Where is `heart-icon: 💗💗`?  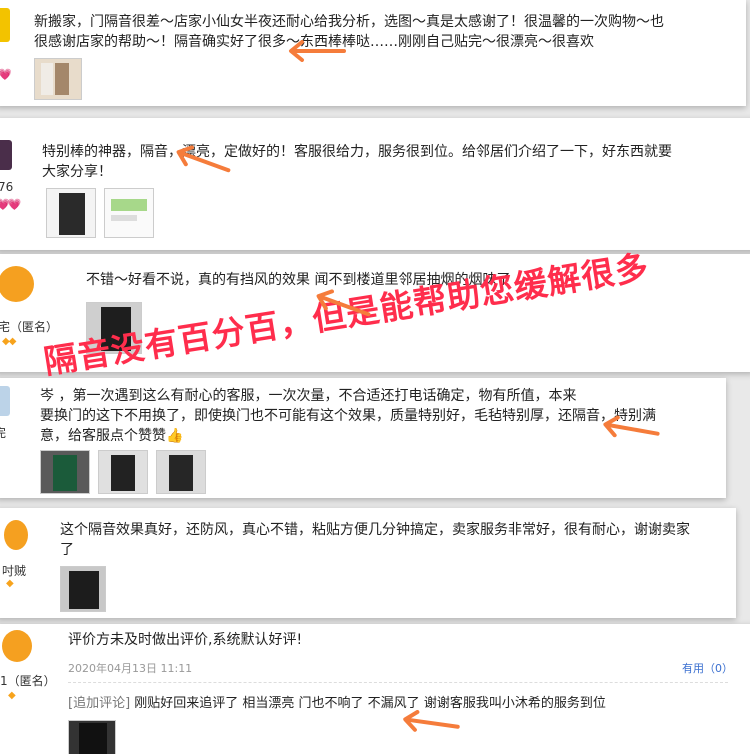 heart-icon: 💗💗 is located at coordinates (10, 204).